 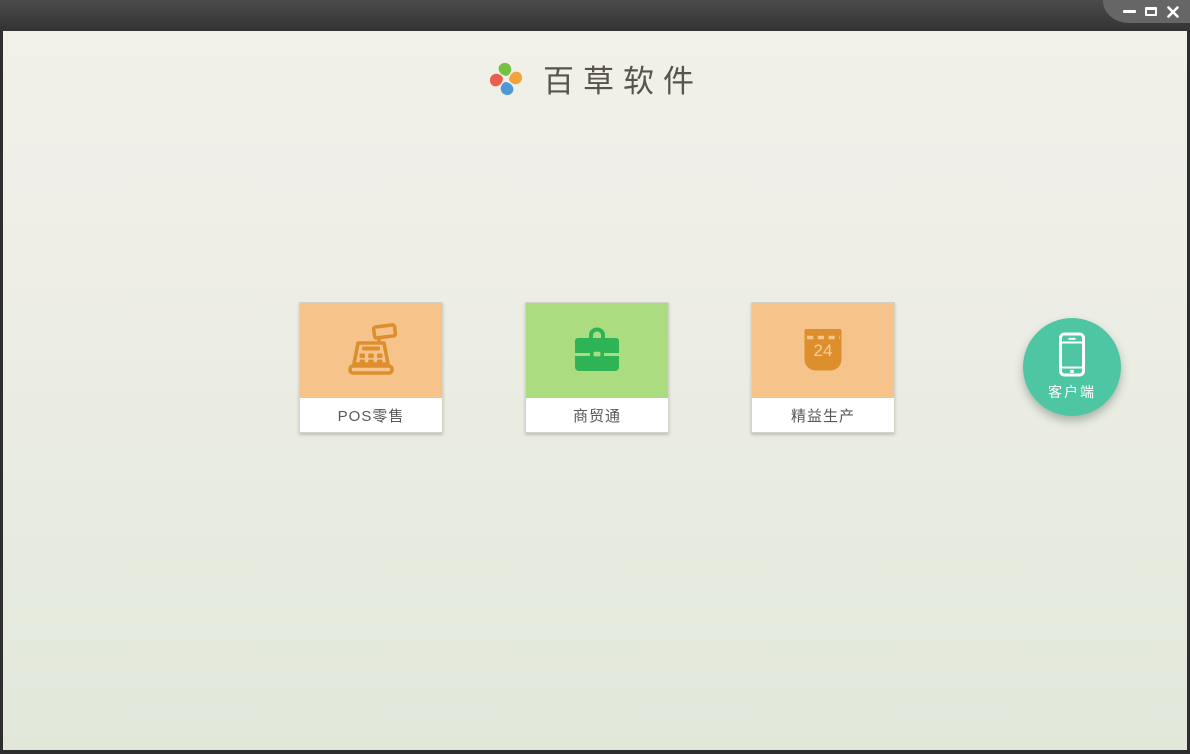 I want to click on tile-art-lean: 24, so click(x=823, y=350).